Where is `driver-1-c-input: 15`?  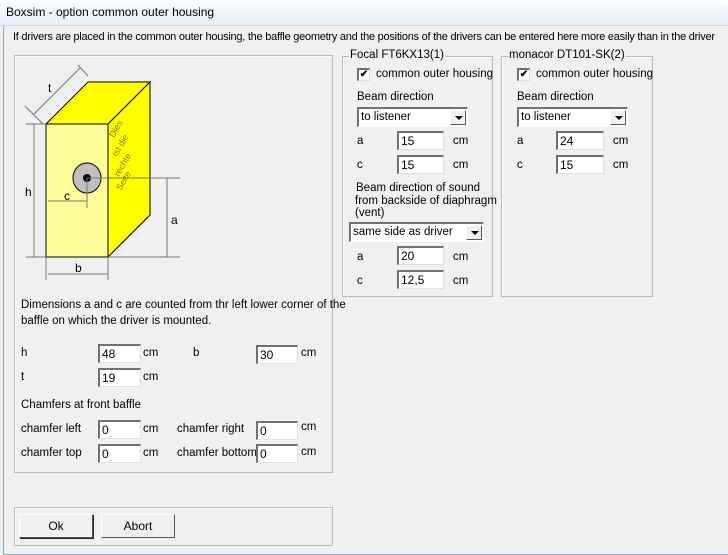
driver-1-c-input: 15 is located at coordinates (420, 164).